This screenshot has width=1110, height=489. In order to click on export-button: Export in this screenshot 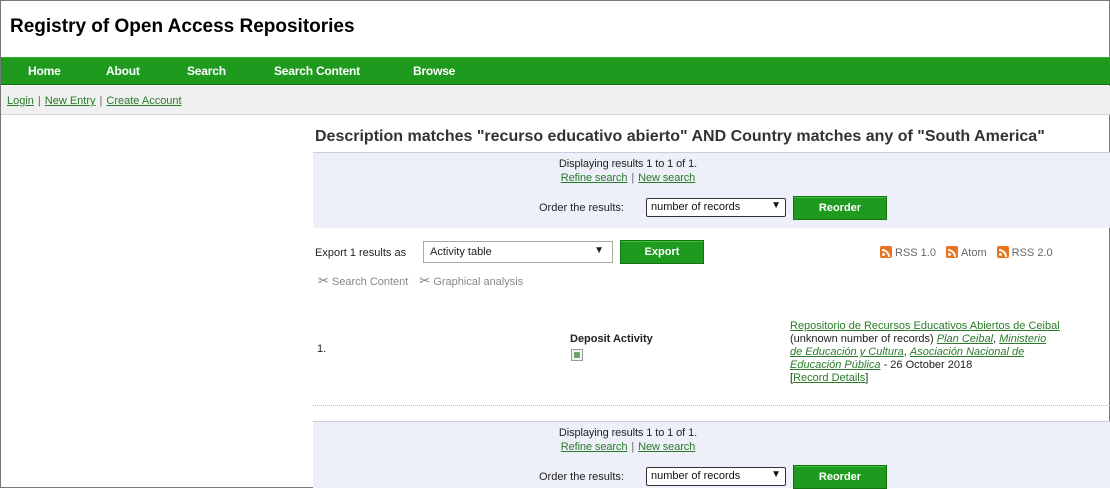, I will do `click(662, 252)`.